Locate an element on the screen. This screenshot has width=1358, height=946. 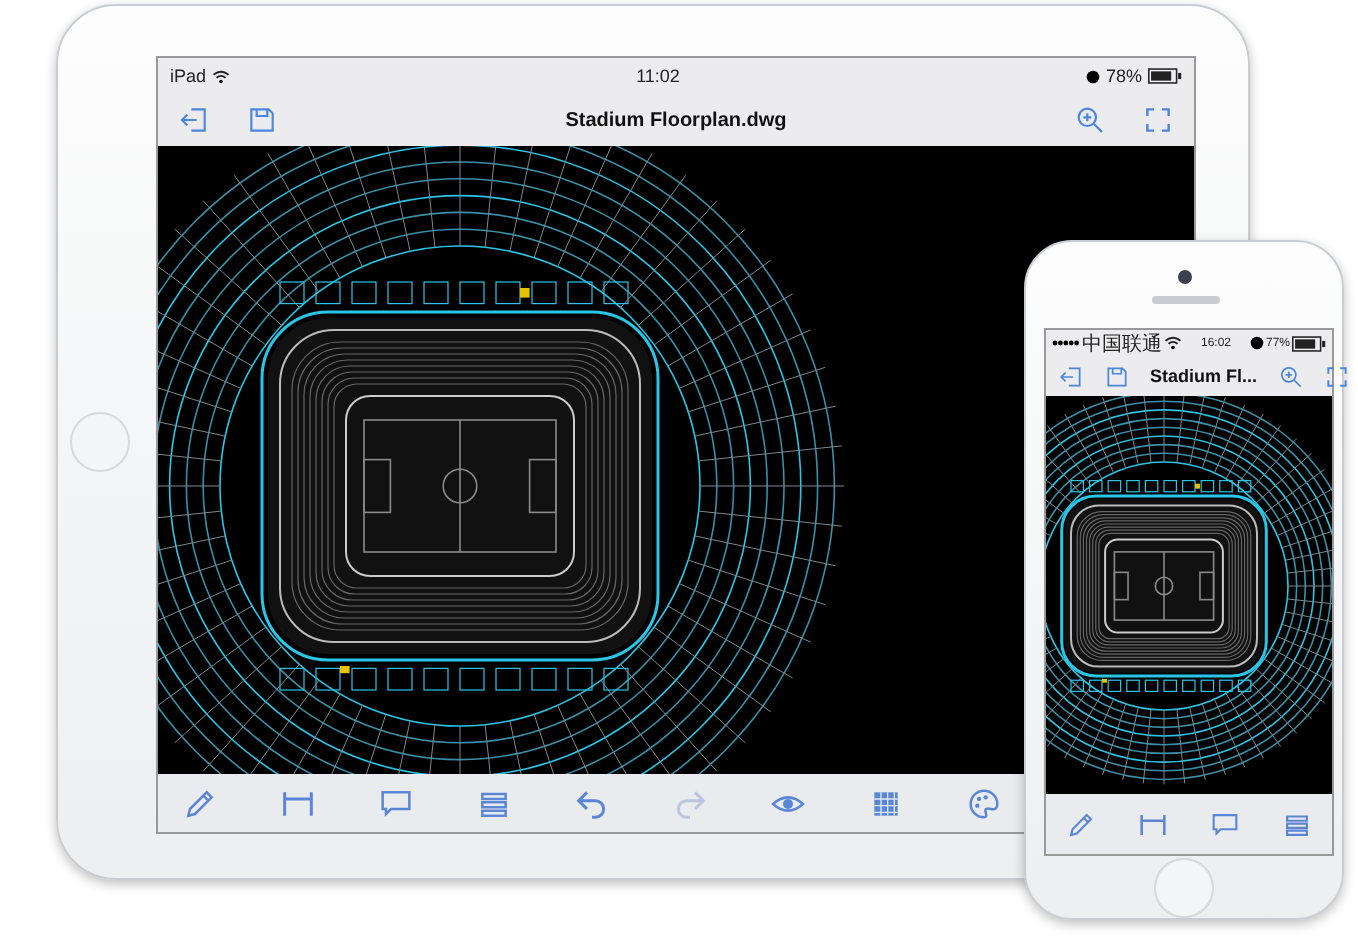
clock-time: 11:02 is located at coordinates (658, 76).